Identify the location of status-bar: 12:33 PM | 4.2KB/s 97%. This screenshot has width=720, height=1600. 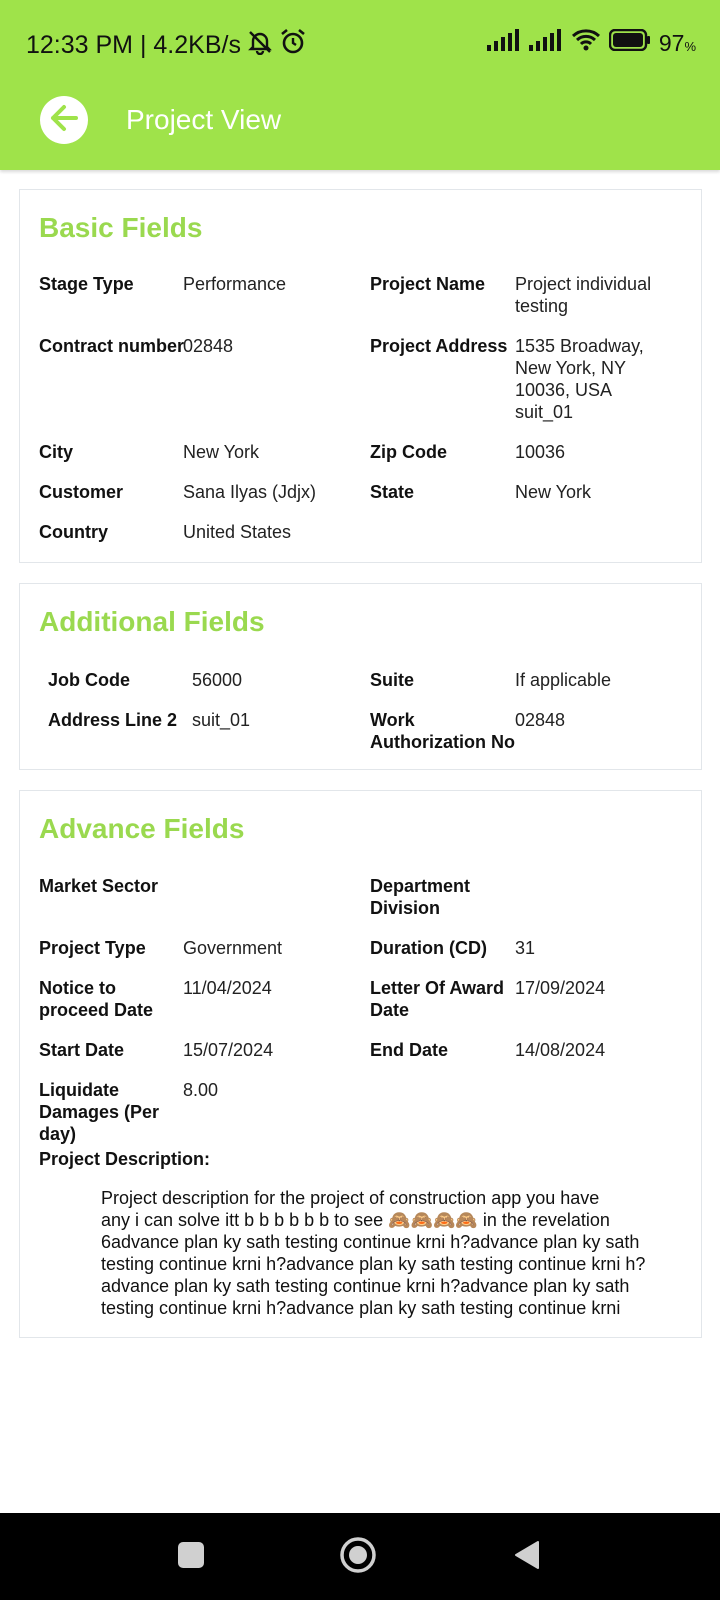
(360, 44).